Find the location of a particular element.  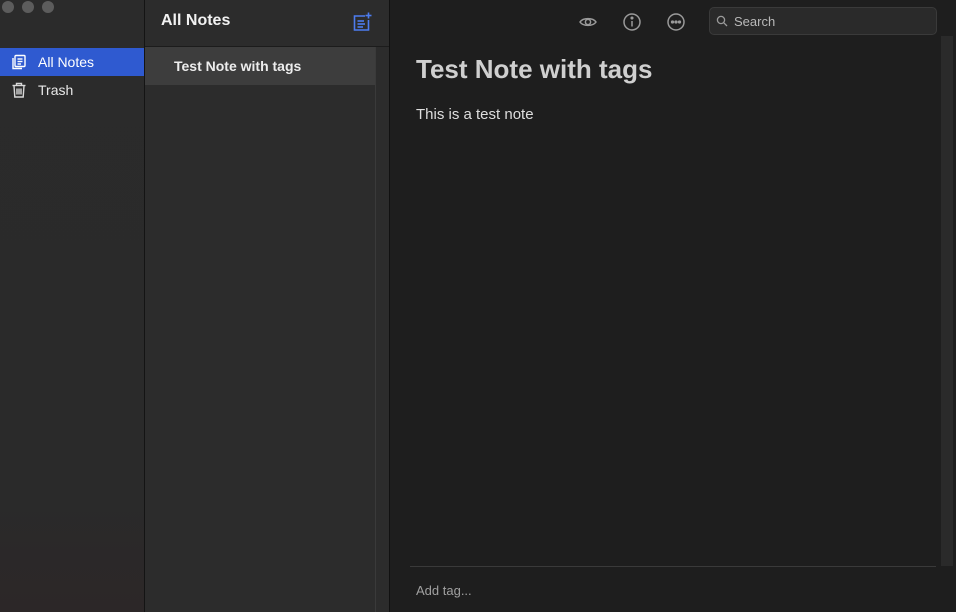

note-info-button is located at coordinates (632, 22).